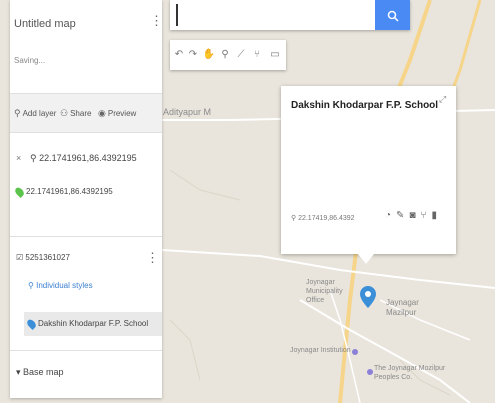 The height and width of the screenshot is (403, 495). What do you see at coordinates (47, 257) in the screenshot?
I see `layer-name: 5251361027` at bounding box center [47, 257].